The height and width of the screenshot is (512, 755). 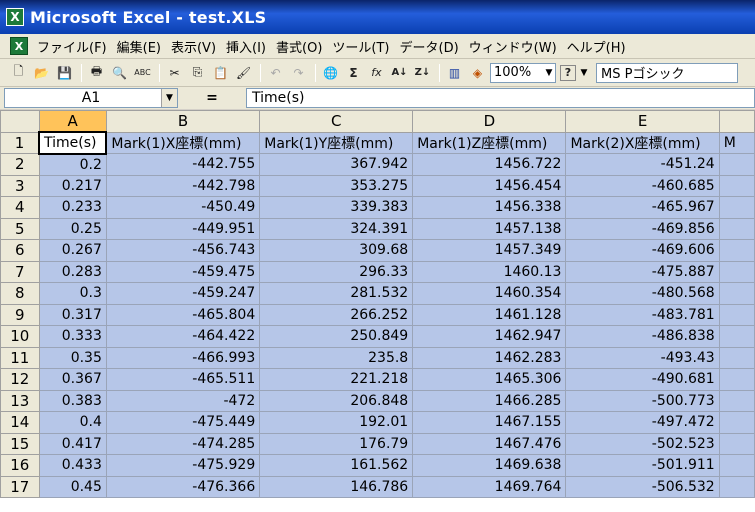 I want to click on menu-file: ファイル(F), so click(x=72, y=46).